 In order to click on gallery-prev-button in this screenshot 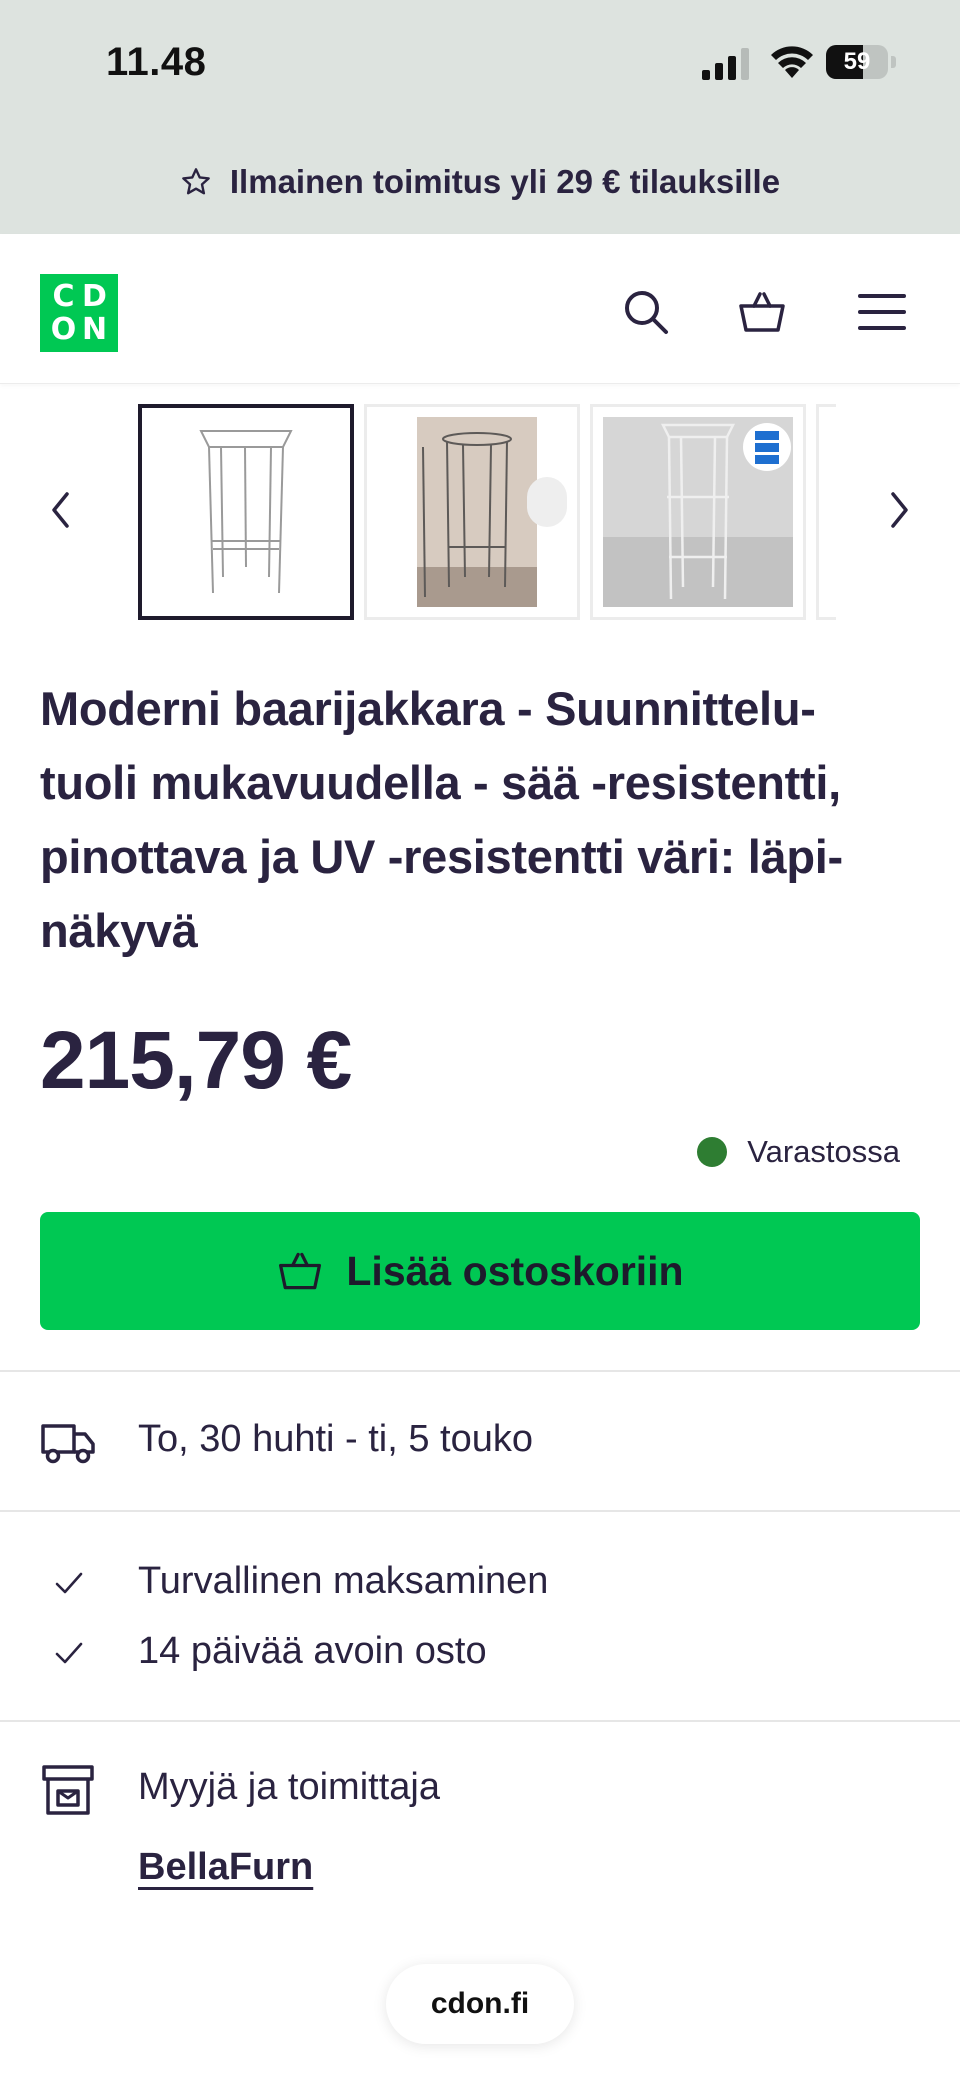, I will do `click(60, 510)`.